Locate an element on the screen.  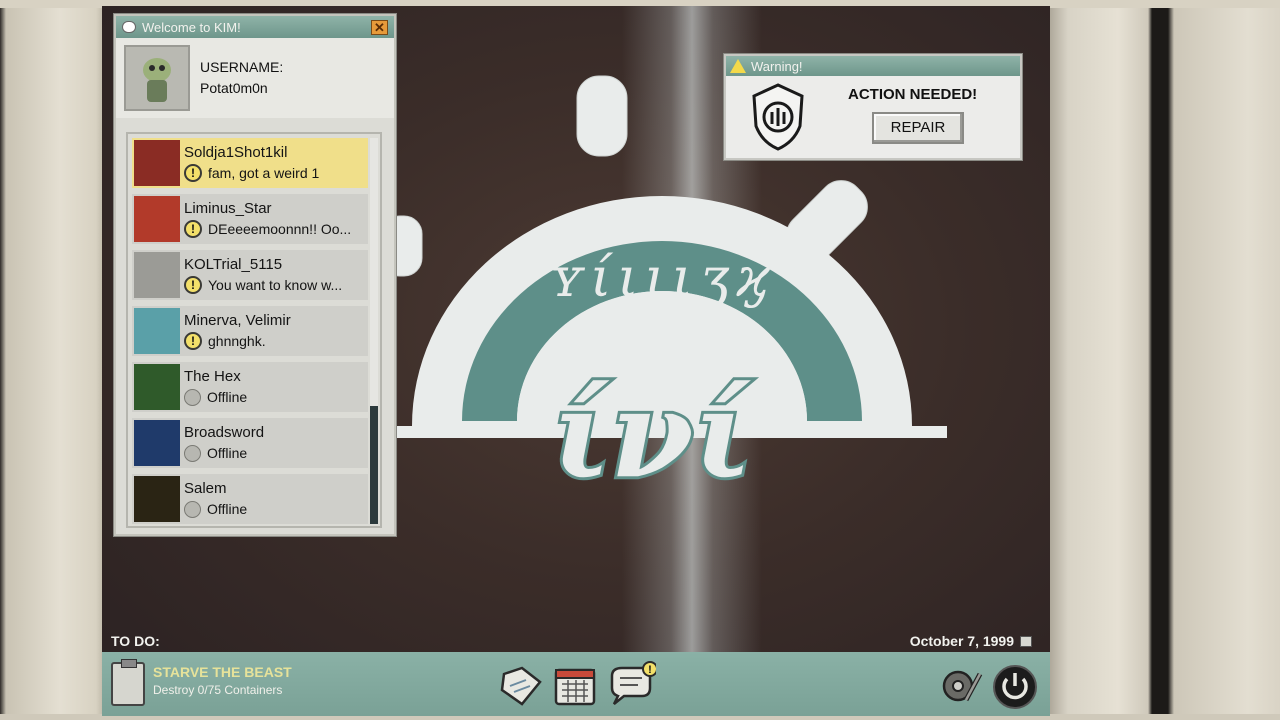
warning-triangle-icon is located at coordinates (738, 66).